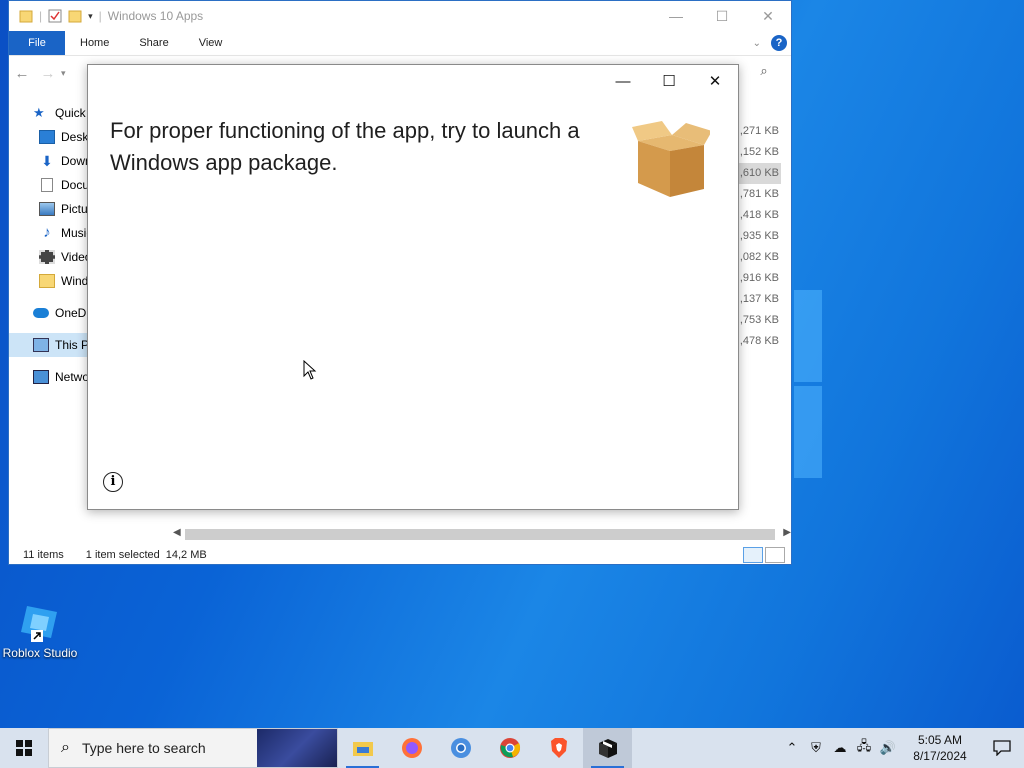 This screenshot has height=768, width=1024. I want to click on nav-item-documents: Documents, so click(49, 185).